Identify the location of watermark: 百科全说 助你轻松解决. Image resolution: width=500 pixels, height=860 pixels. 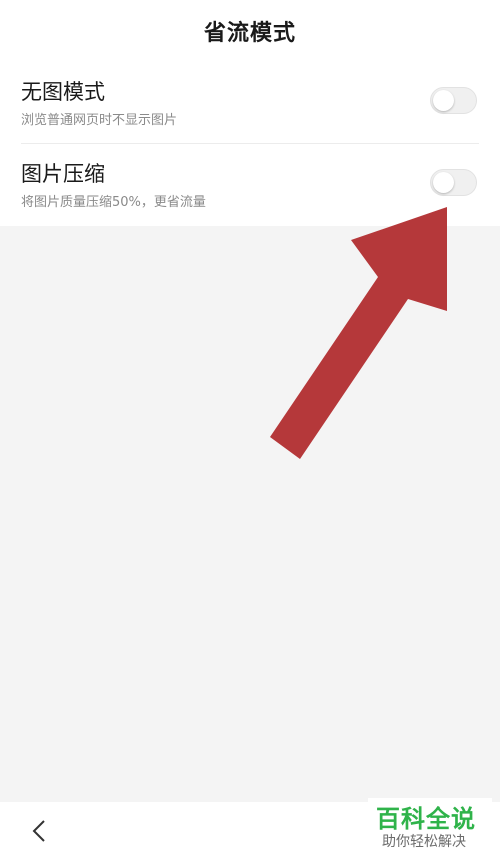
(430, 827).